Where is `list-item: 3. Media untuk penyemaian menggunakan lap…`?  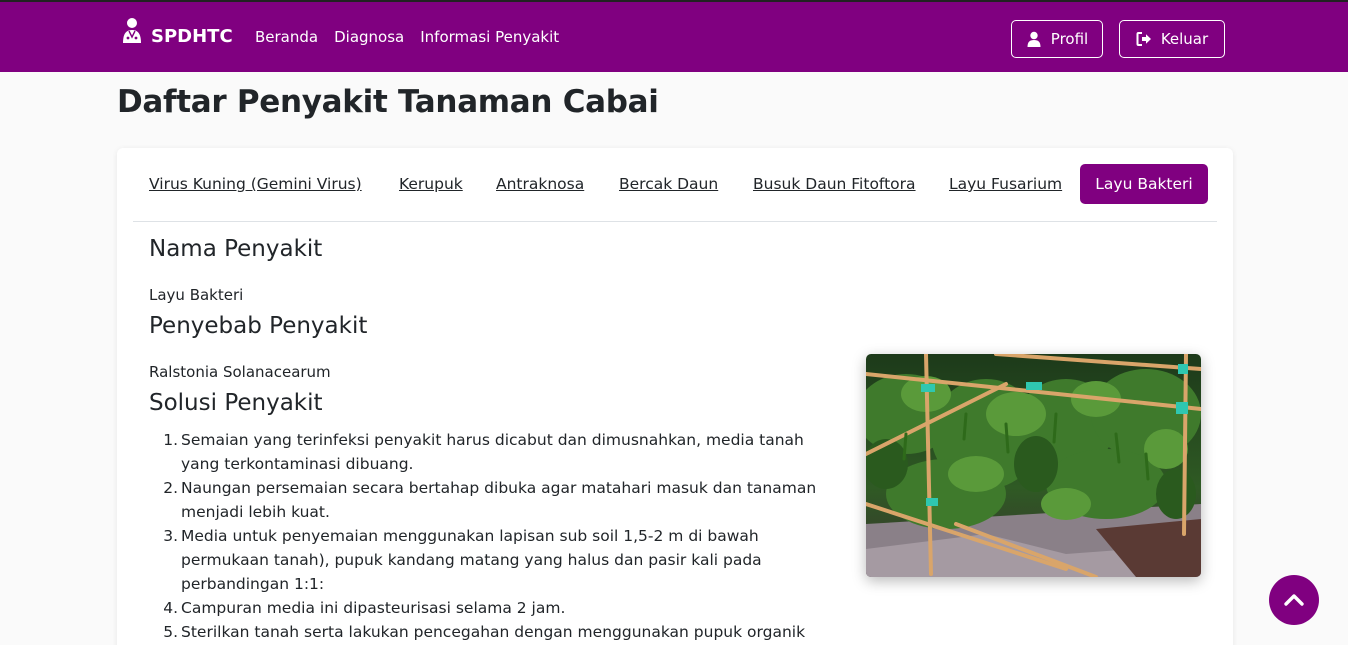
list-item: 3. Media untuk penyemaian menggunakan lap… is located at coordinates (494, 560).